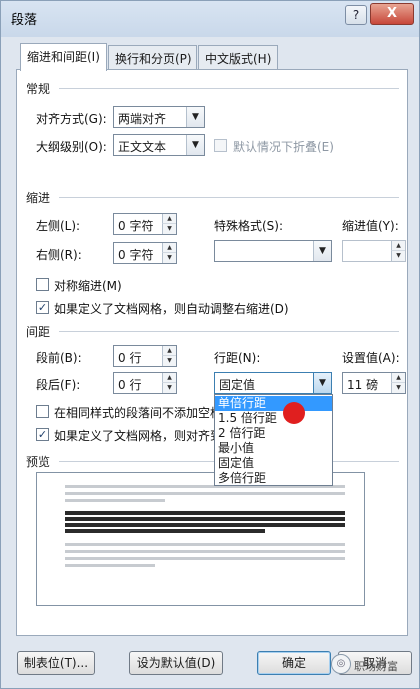 Image resolution: width=420 pixels, height=689 pixels. I want to click on help-button: ?, so click(356, 15).